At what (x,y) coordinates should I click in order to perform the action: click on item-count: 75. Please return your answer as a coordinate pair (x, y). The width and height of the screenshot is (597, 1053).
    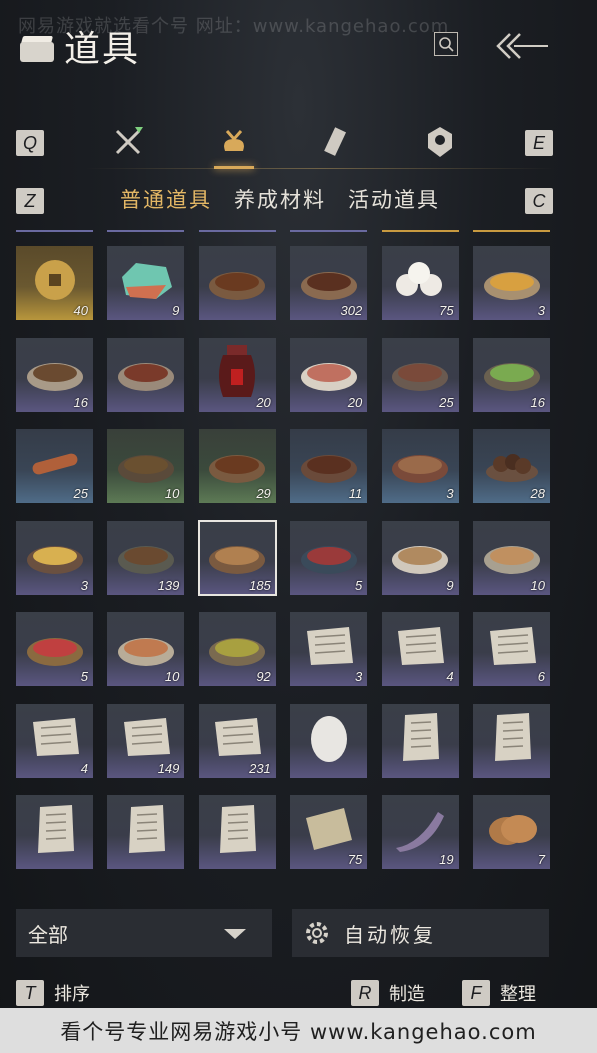
    Looking at the image, I should click on (446, 310).